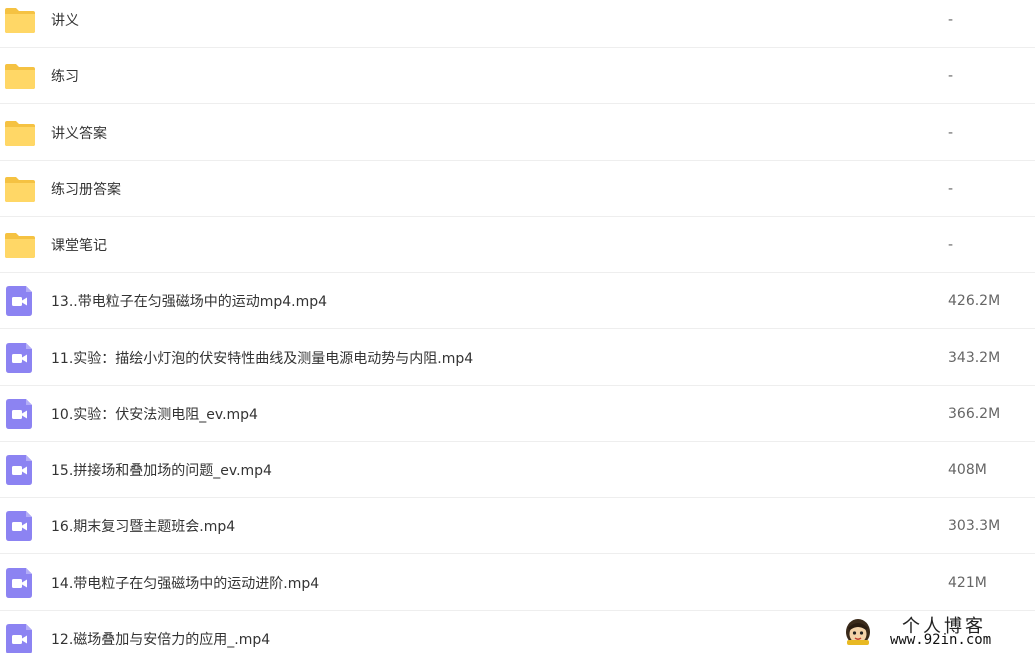  I want to click on avatar-logo-icon, so click(858, 631).